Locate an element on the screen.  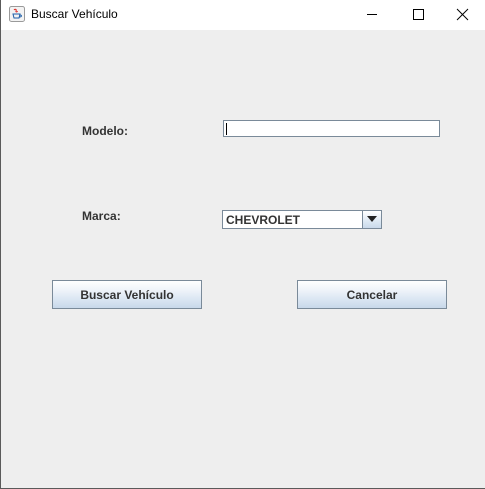
marca-select: CHEVROLET is located at coordinates (302, 219).